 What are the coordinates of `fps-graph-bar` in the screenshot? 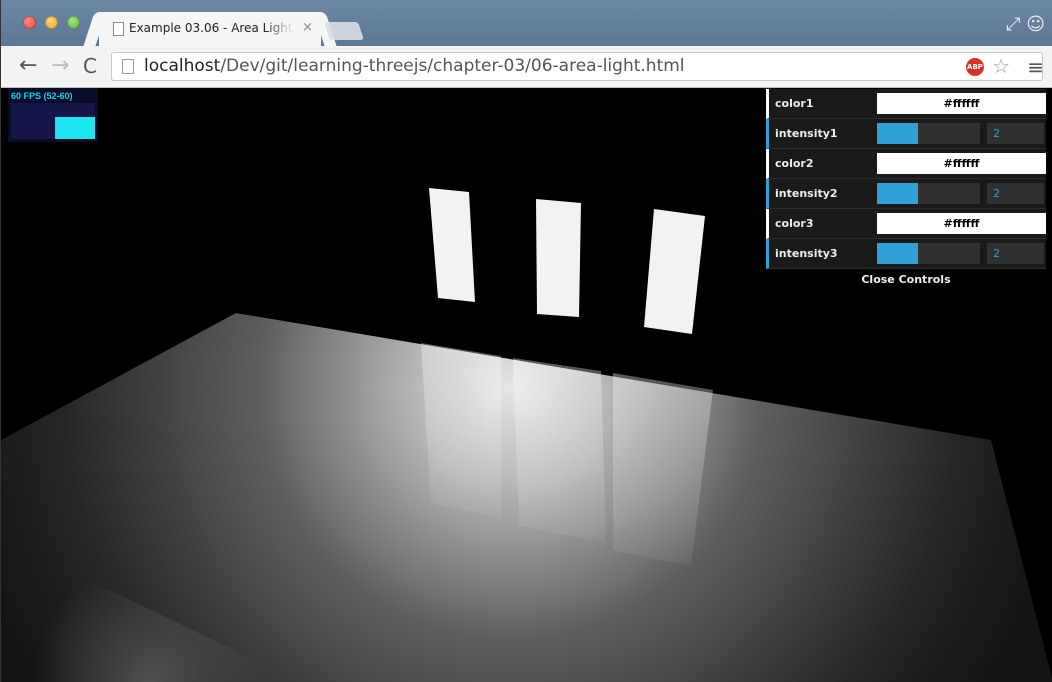 It's located at (75, 128).